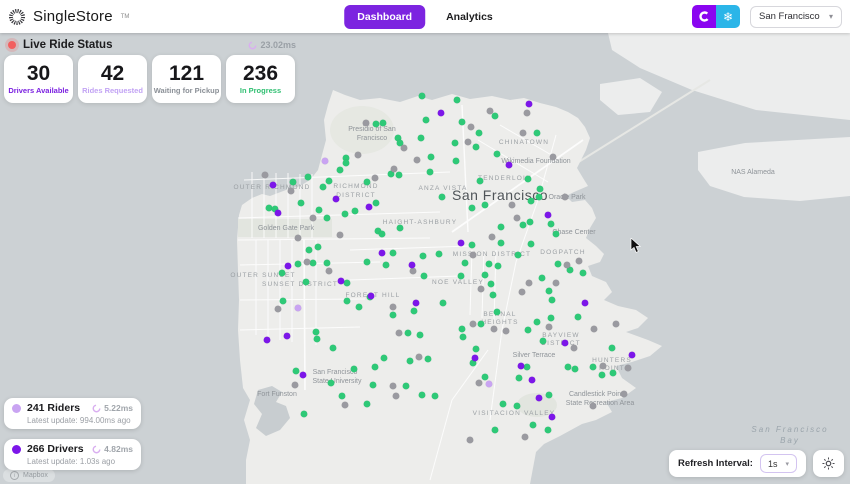 The image size is (850, 484). I want to click on tab-dashboard: Dashboard, so click(385, 16).